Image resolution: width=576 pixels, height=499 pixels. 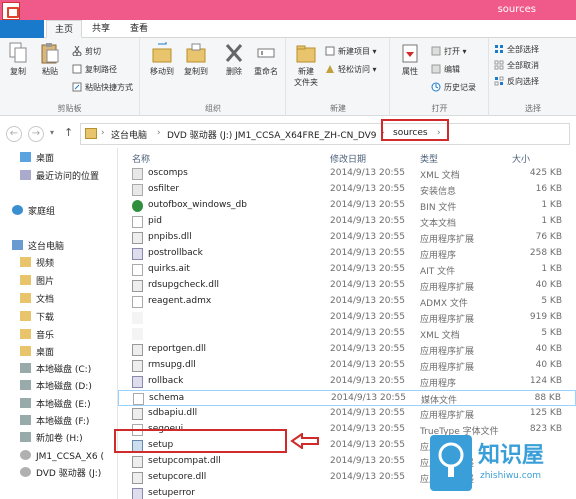 What do you see at coordinates (101, 29) in the screenshot?
I see `tab-share: 共享` at bounding box center [101, 29].